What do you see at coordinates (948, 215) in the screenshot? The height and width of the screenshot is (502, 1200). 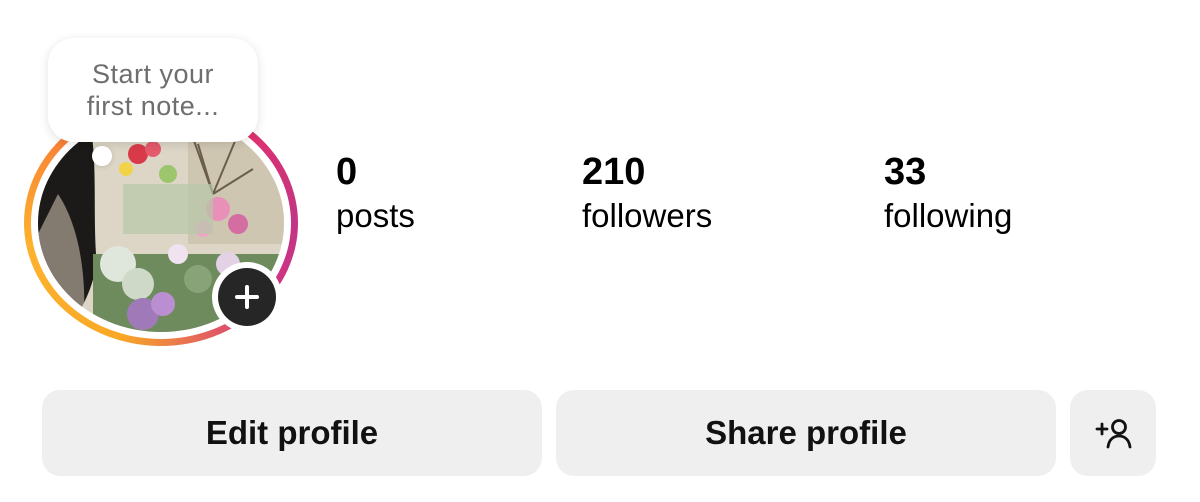 I see `following-label: following` at bounding box center [948, 215].